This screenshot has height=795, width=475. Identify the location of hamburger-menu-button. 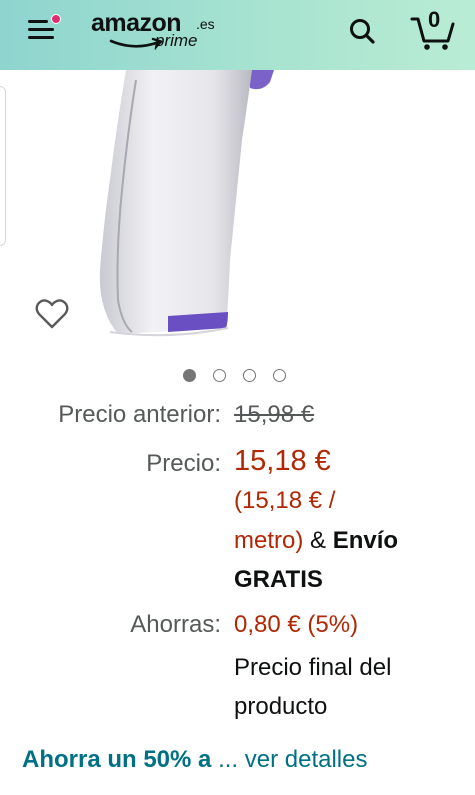
(43, 31).